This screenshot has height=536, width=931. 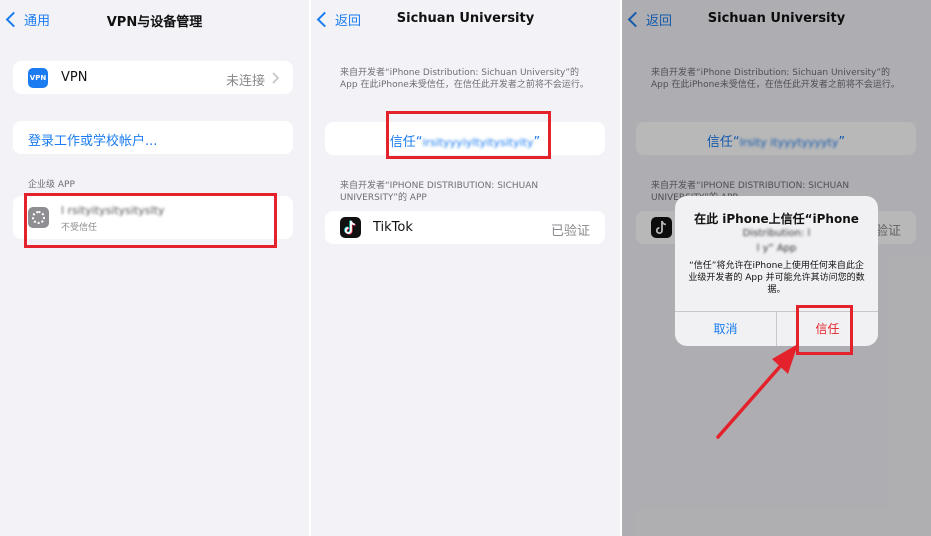 What do you see at coordinates (757, 391) in the screenshot?
I see `pointer-arrow-icon` at bounding box center [757, 391].